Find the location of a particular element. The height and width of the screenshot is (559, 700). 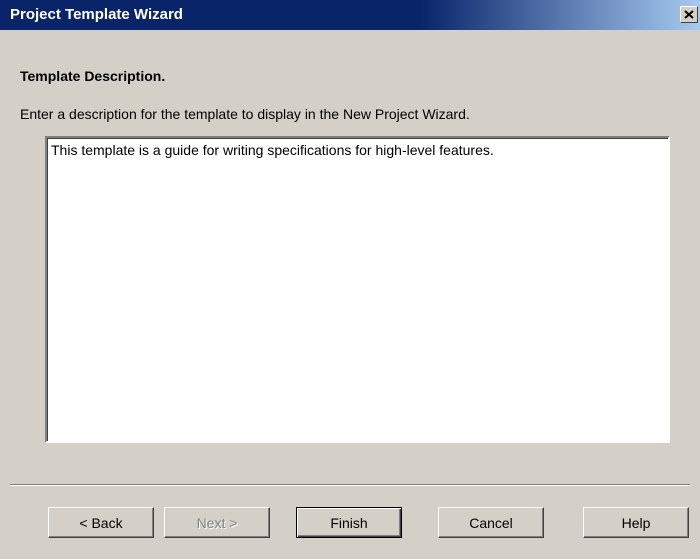

back-button: < Back is located at coordinates (101, 522).